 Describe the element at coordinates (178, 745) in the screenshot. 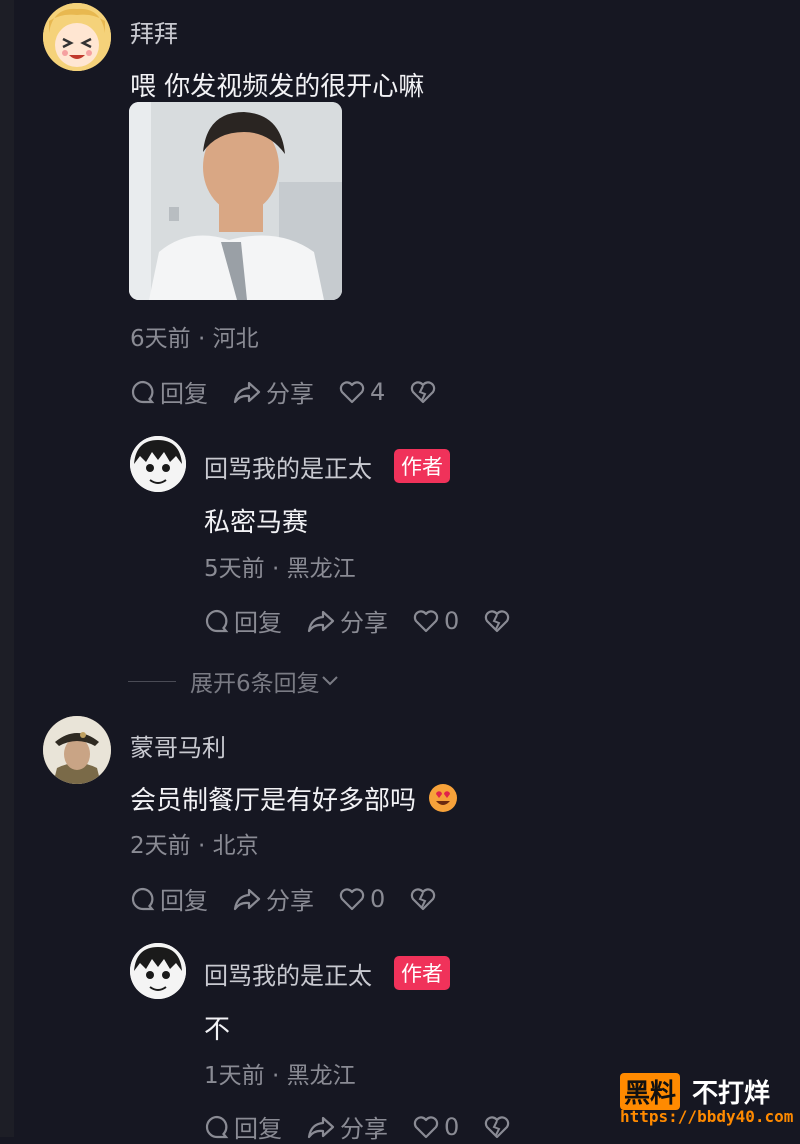

I see `comment-username: 蒙哥马利` at that location.